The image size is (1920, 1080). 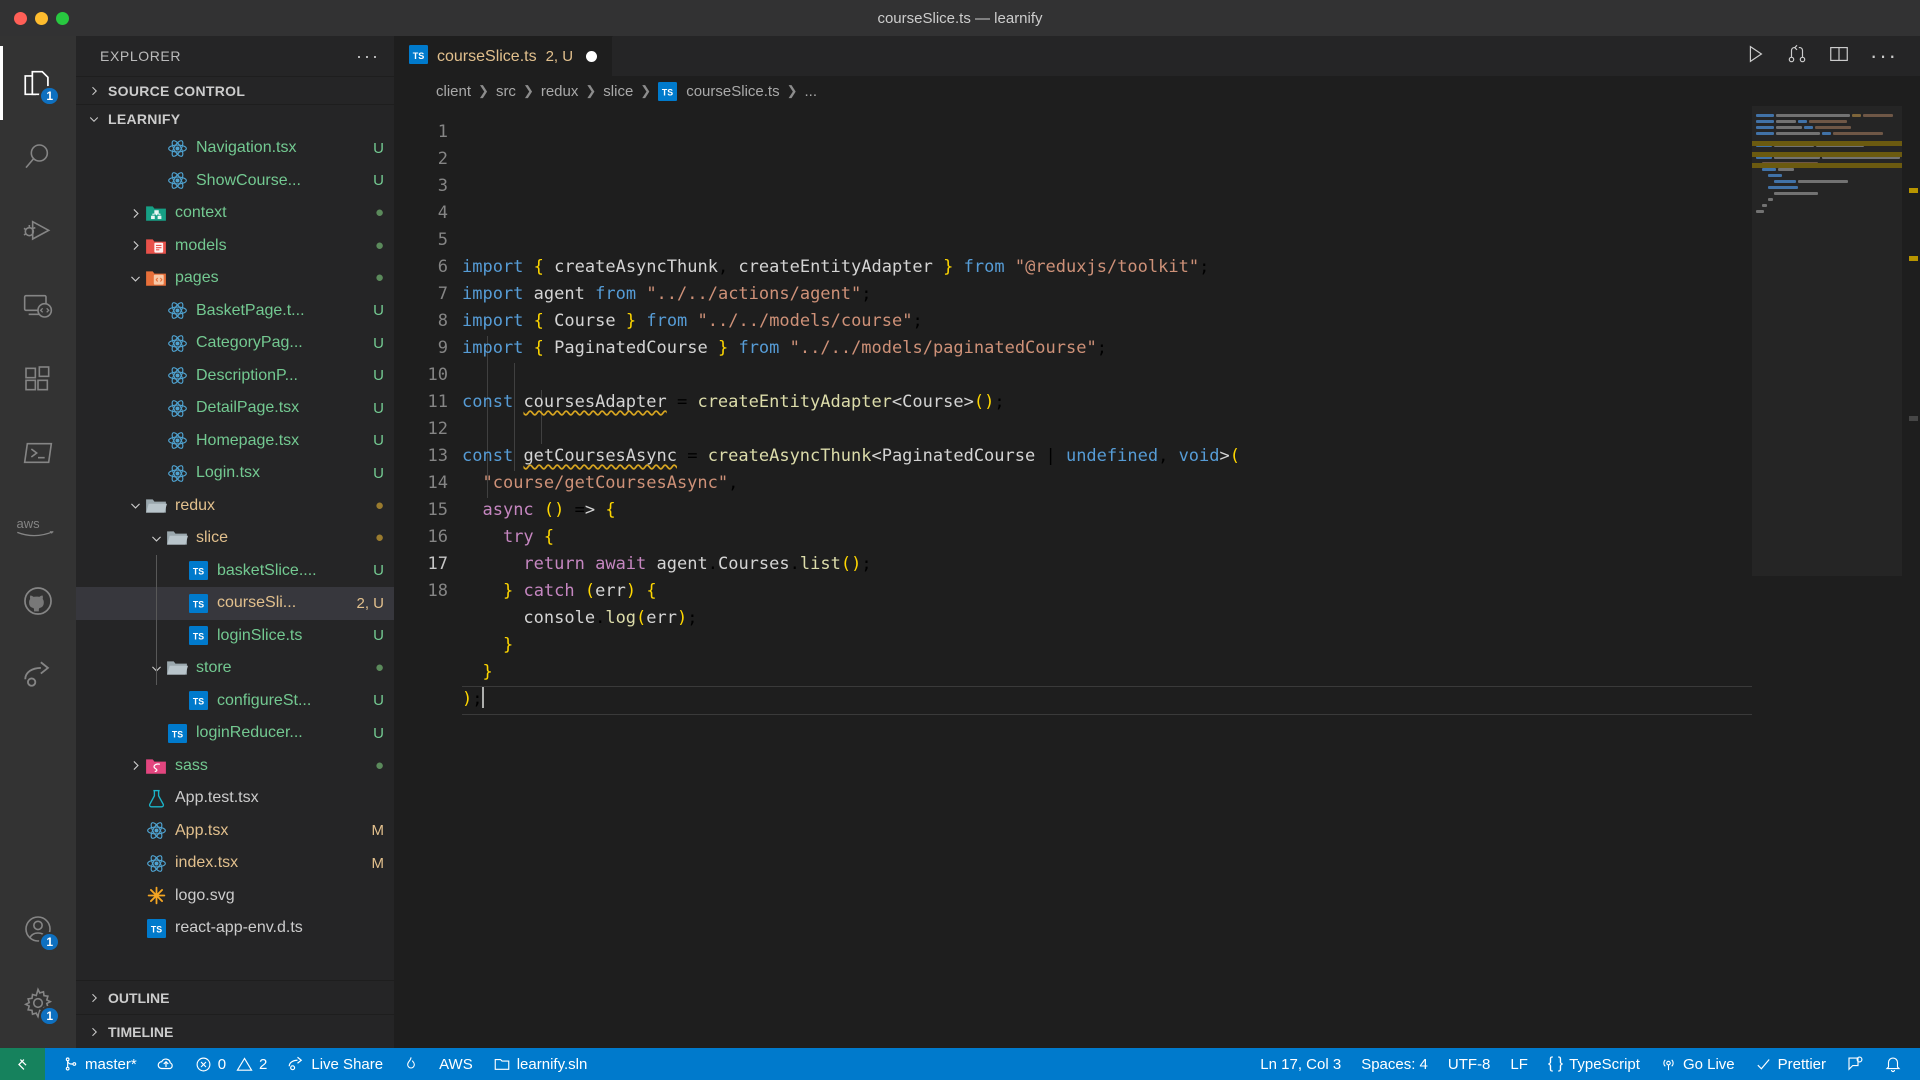 What do you see at coordinates (235, 181) in the screenshot?
I see `tree-item-showcourse: ShowCourse... U` at bounding box center [235, 181].